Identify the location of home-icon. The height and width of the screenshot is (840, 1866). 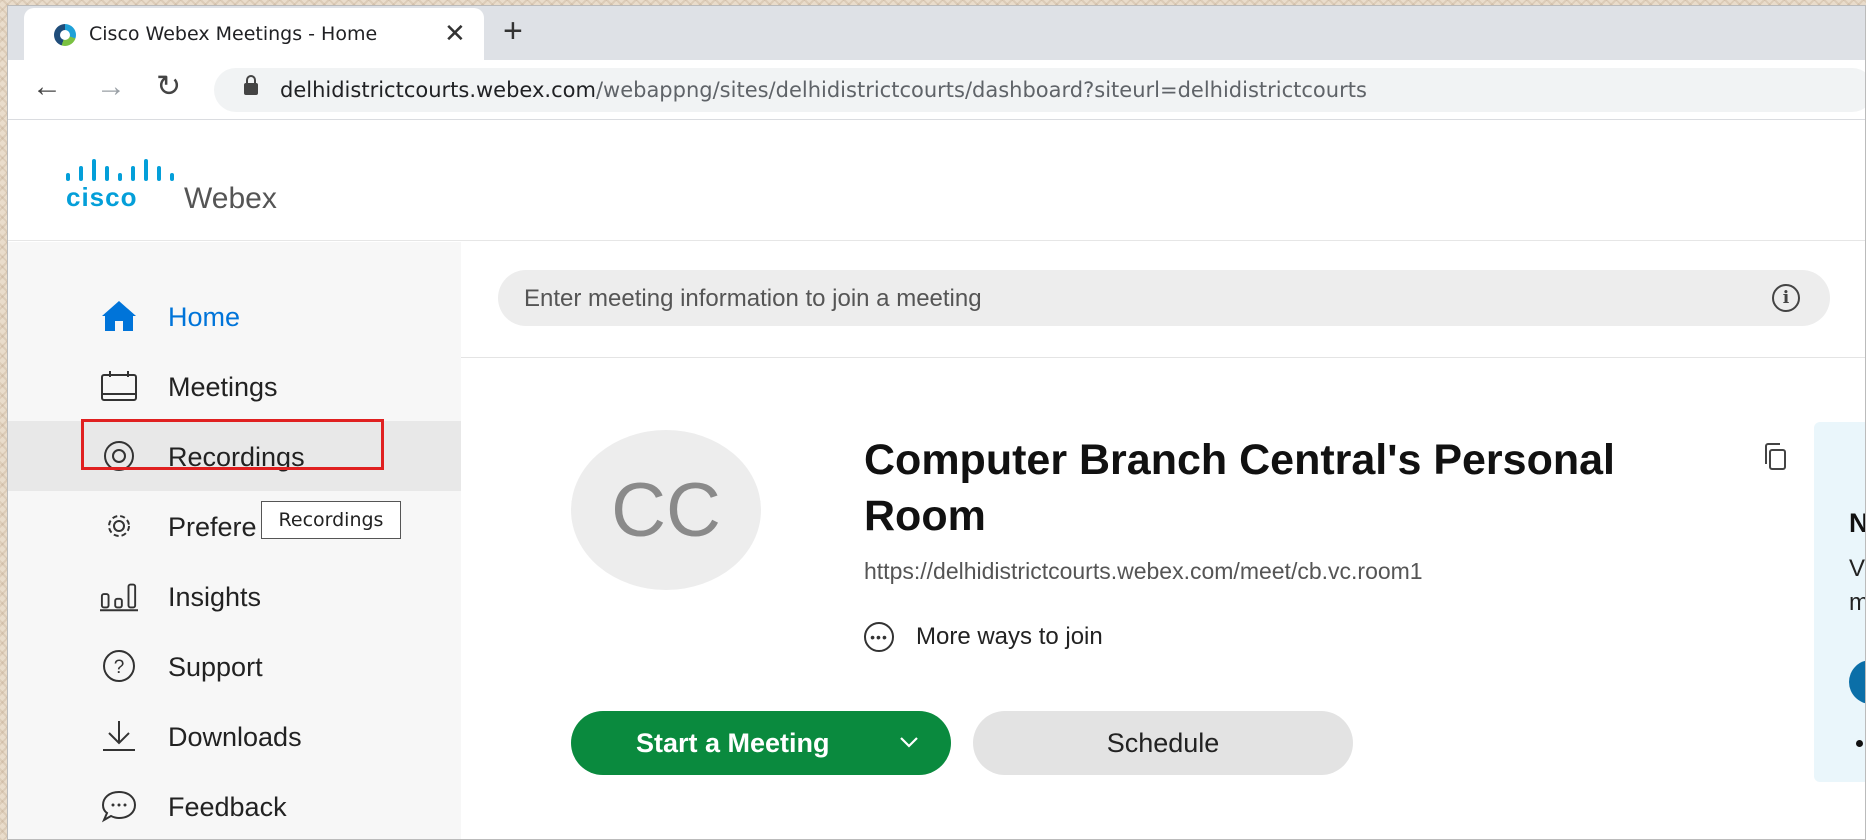
(119, 316).